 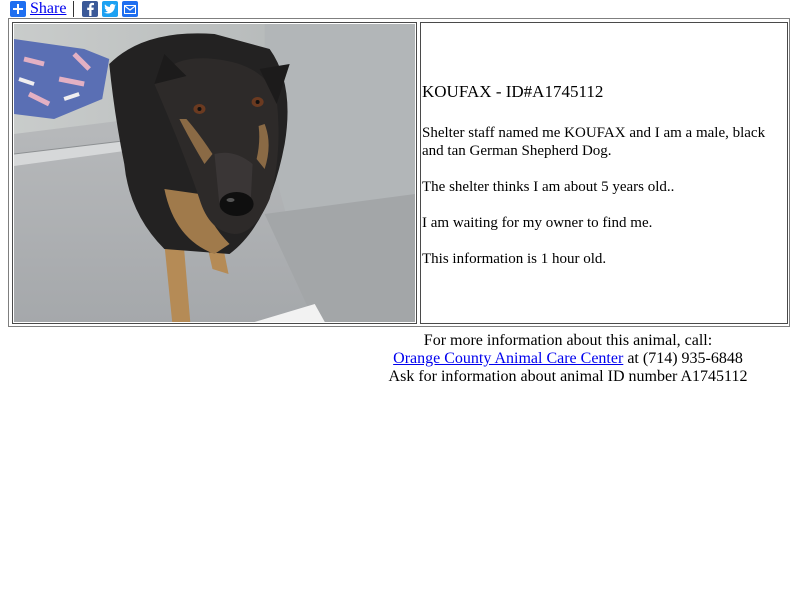 What do you see at coordinates (18, 9) in the screenshot?
I see `plus-icon` at bounding box center [18, 9].